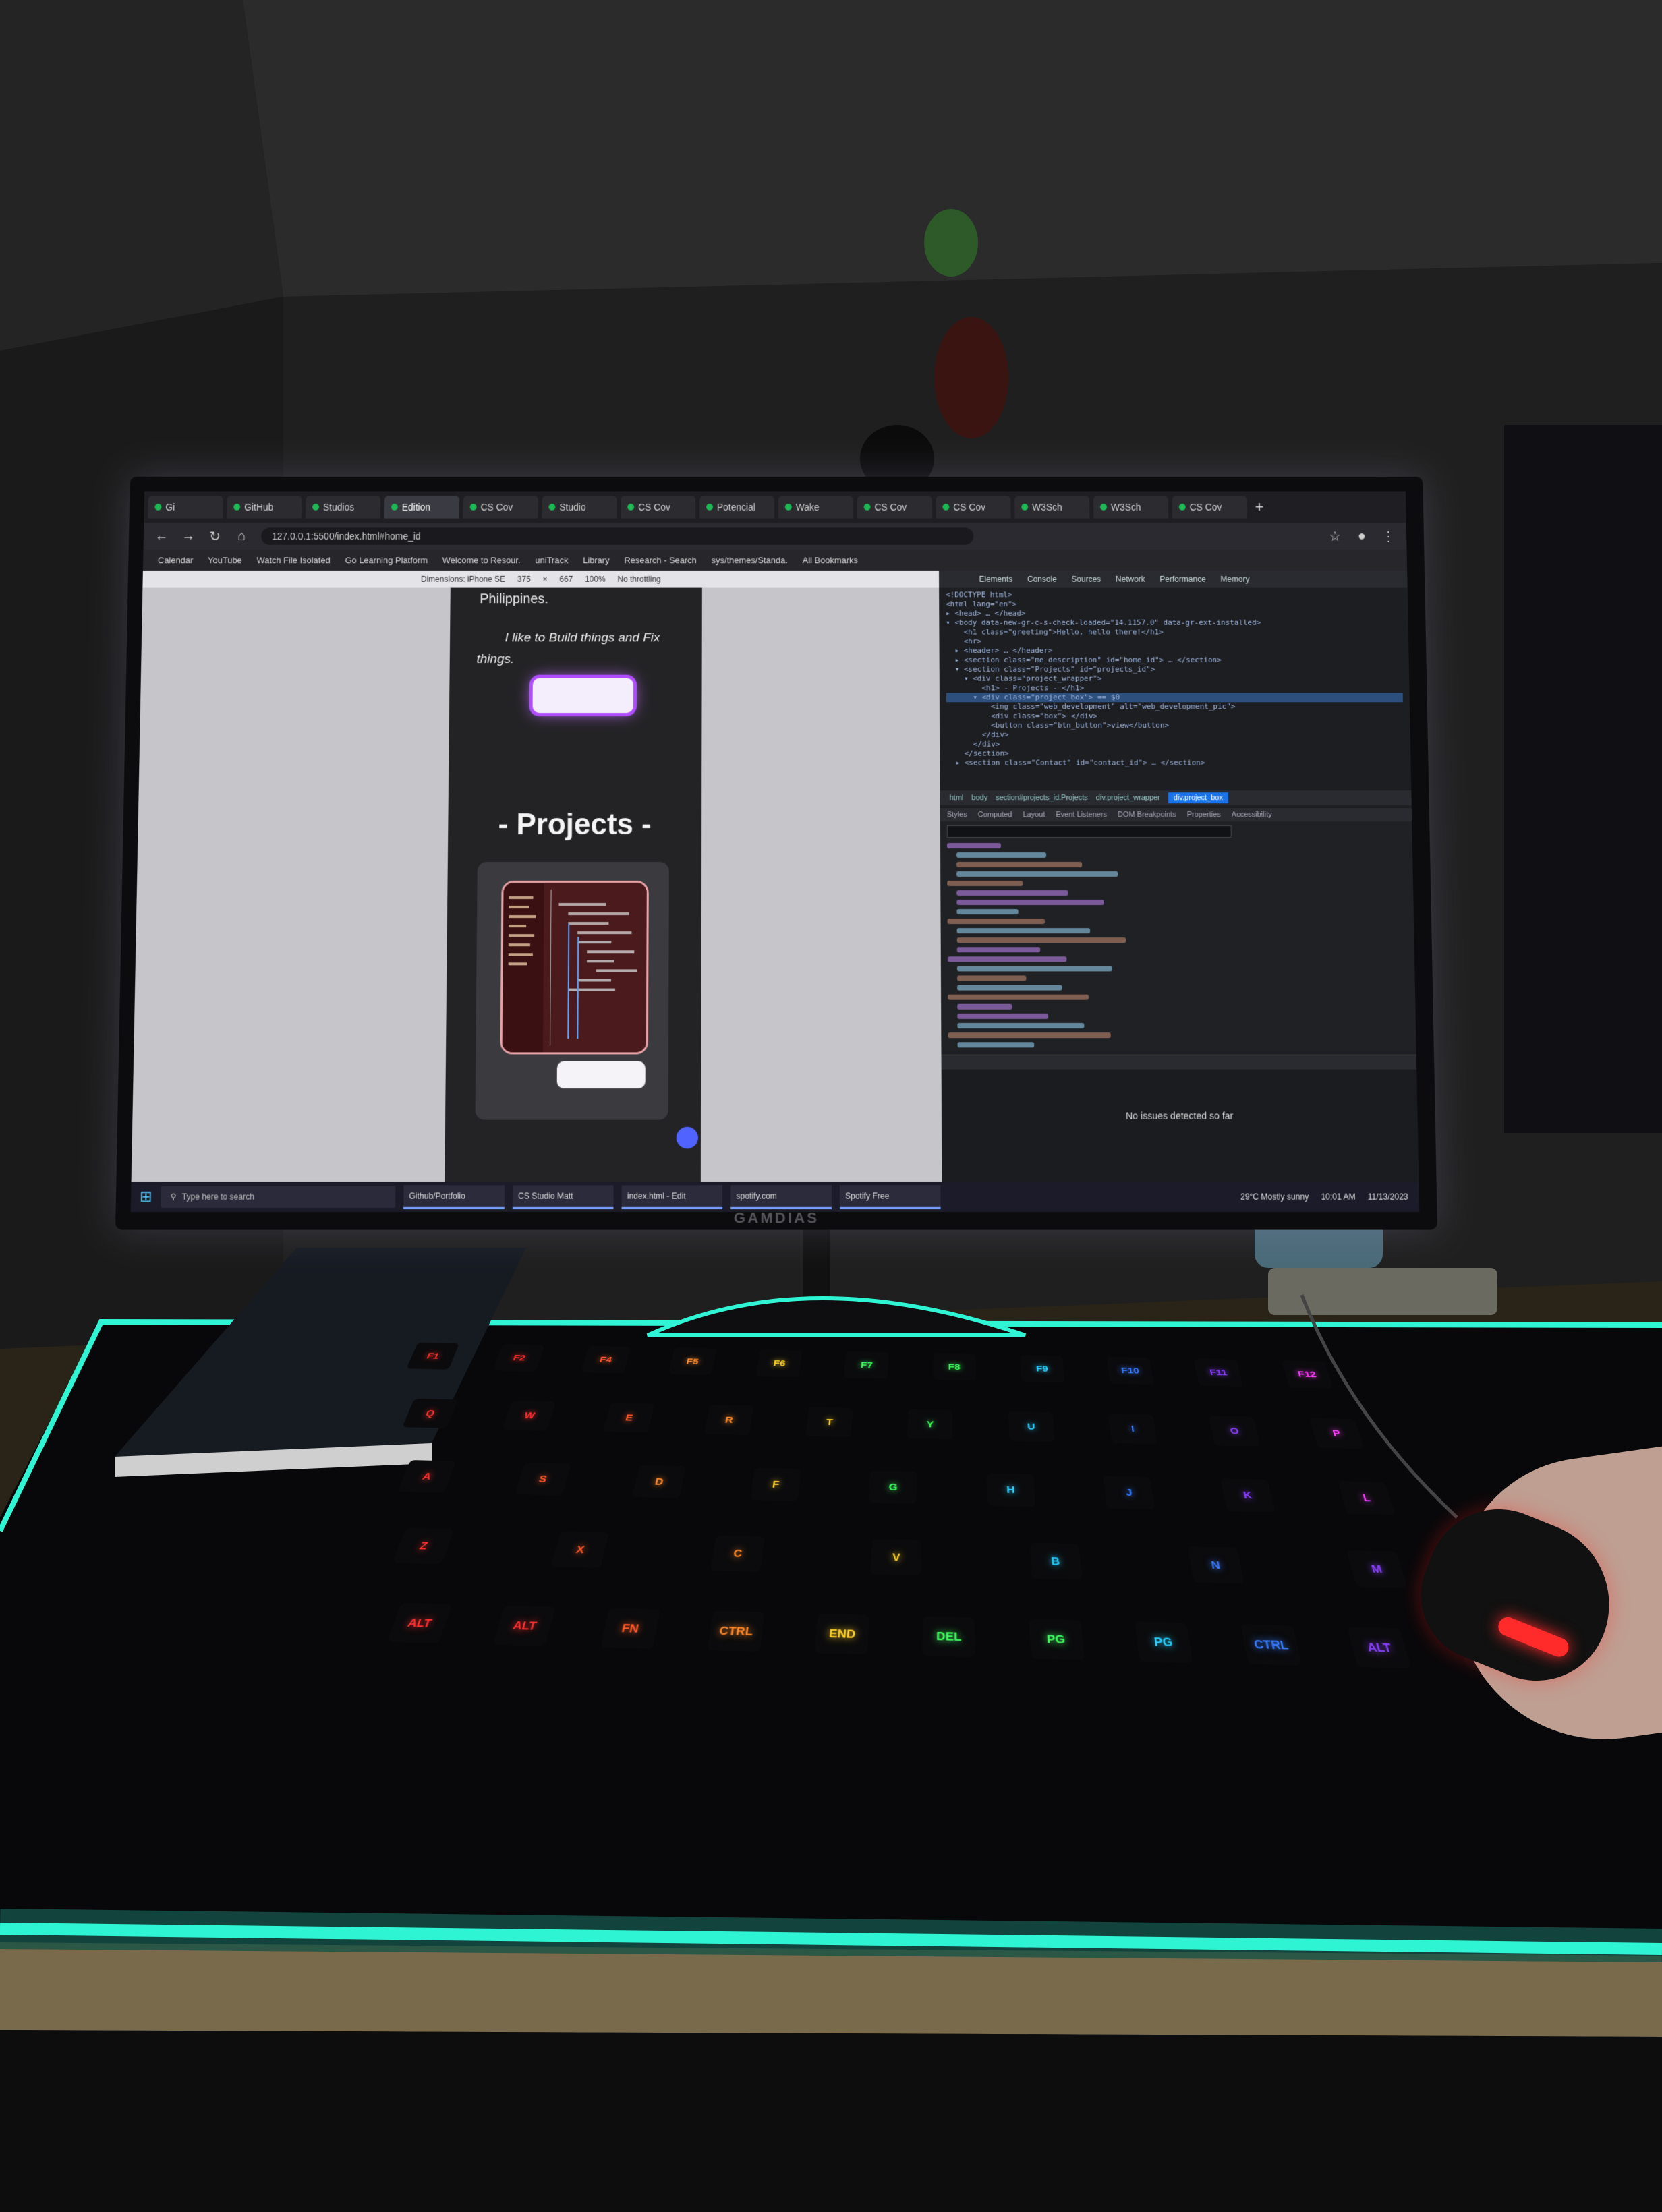  I want to click on dom-tree-line: ▾ <div class="project_box"> == $0, so click(1174, 698).